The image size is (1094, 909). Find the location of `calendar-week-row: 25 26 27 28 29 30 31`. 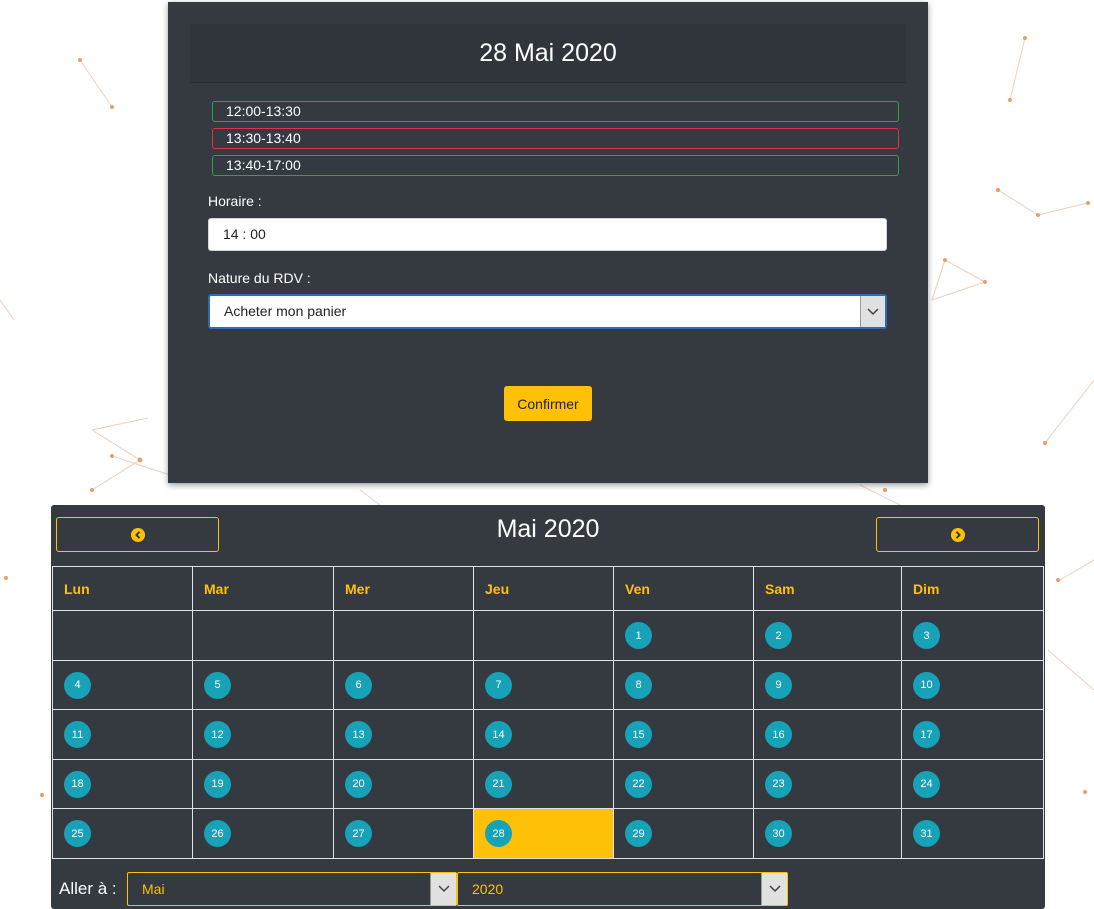

calendar-week-row: 25 26 27 28 29 30 31 is located at coordinates (548, 833).